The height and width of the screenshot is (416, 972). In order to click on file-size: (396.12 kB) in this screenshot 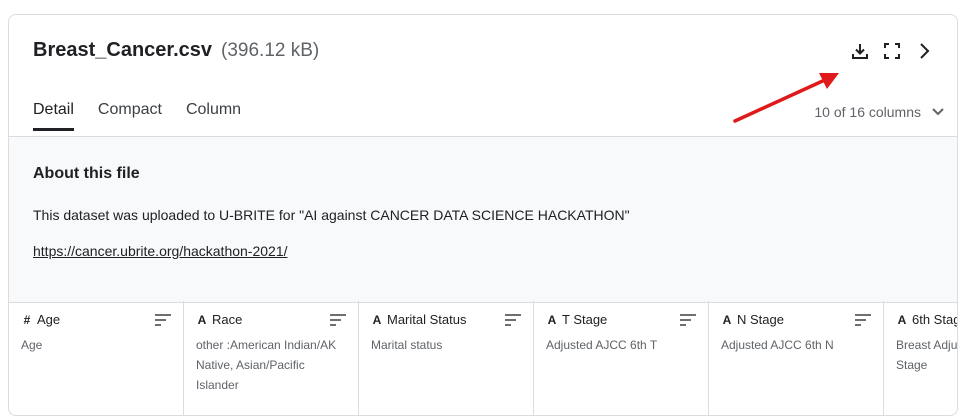, I will do `click(270, 50)`.